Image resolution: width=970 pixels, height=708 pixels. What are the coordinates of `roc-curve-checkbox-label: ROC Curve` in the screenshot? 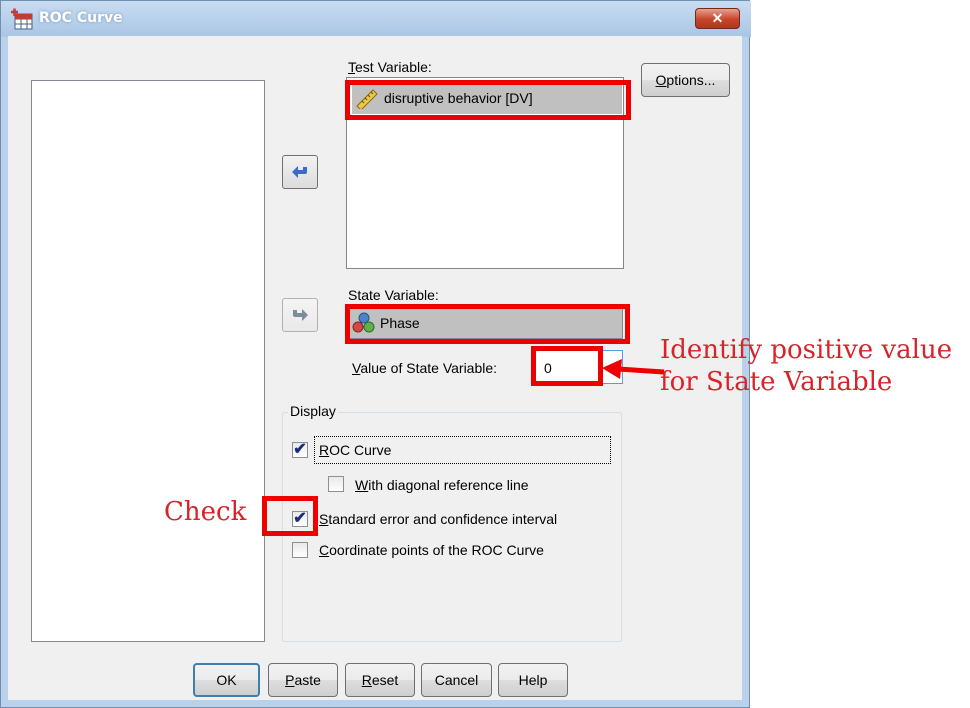 It's located at (355, 450).